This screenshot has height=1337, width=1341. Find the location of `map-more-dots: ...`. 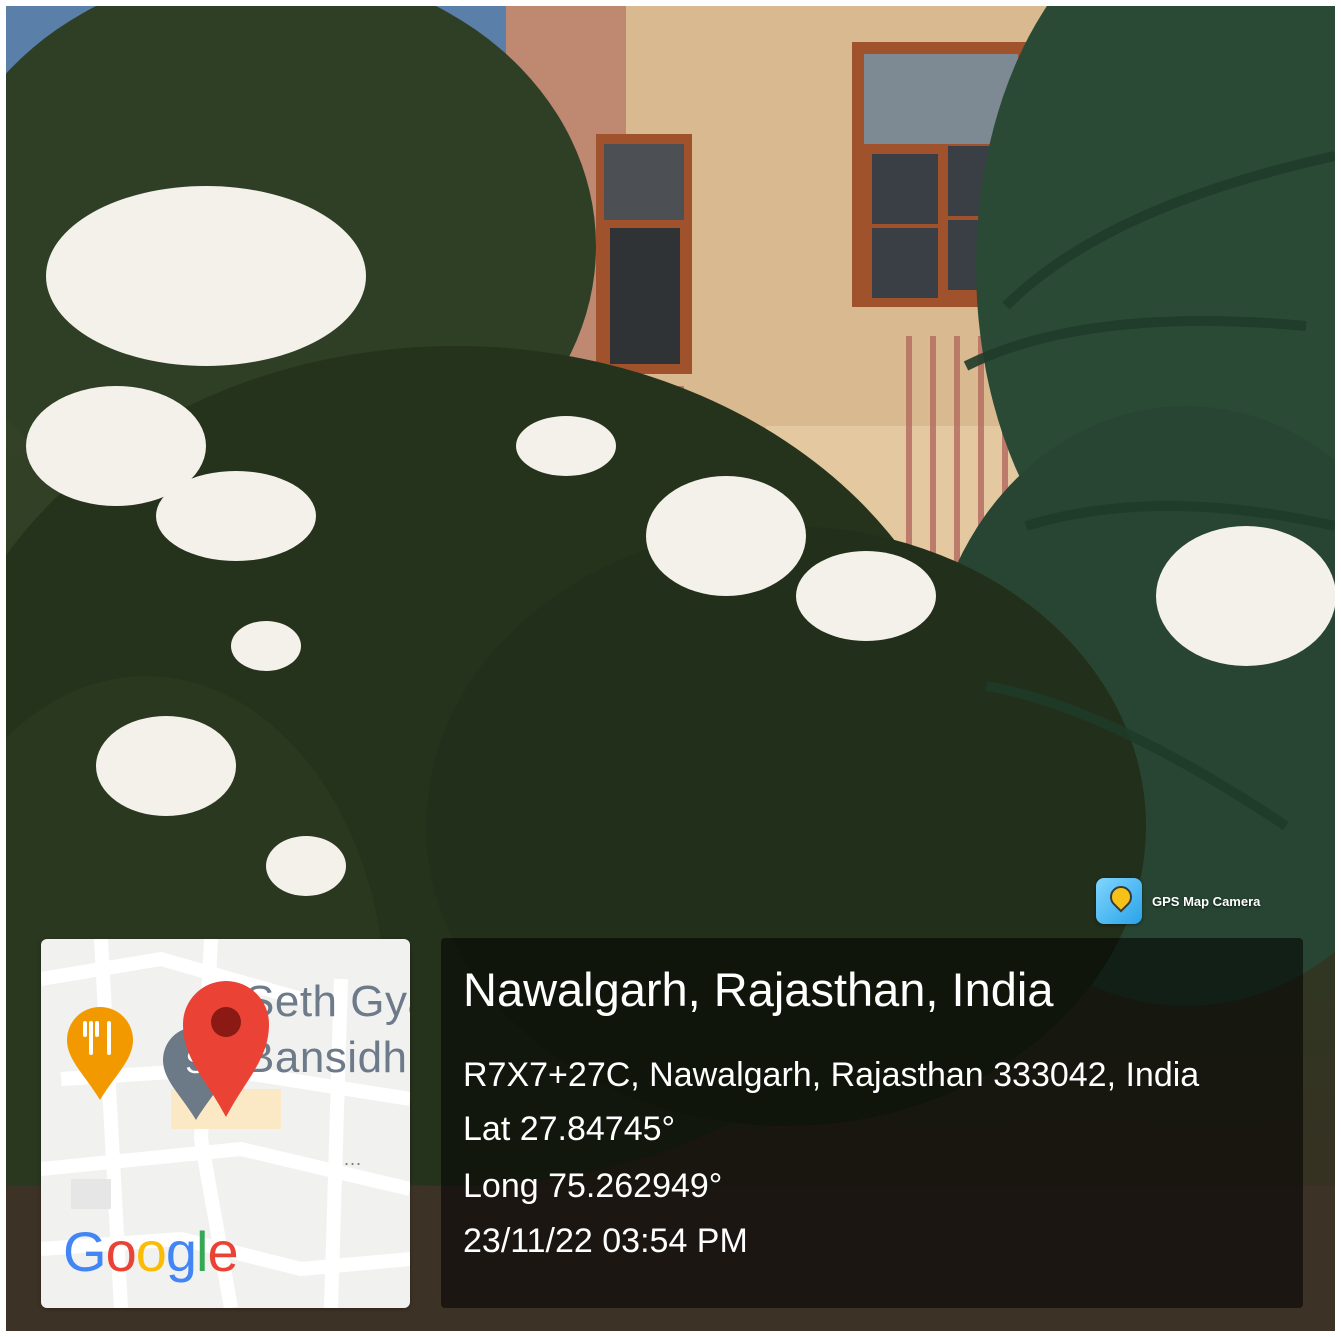

map-more-dots: ... is located at coordinates (353, 1159).